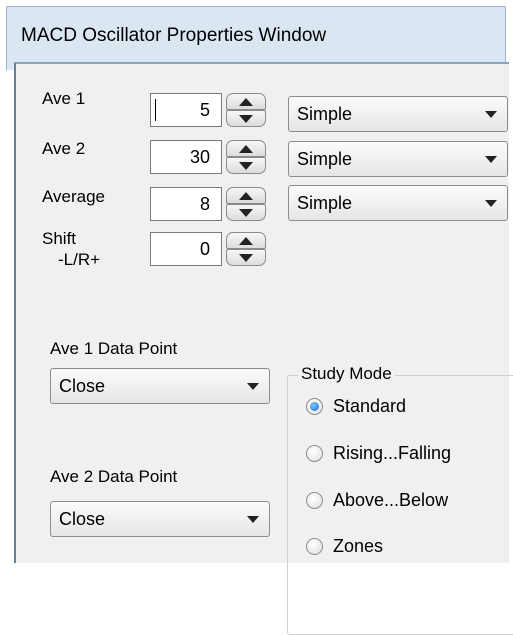 This screenshot has width=513, height=635. What do you see at coordinates (59, 238) in the screenshot?
I see `shift-label: Shift` at bounding box center [59, 238].